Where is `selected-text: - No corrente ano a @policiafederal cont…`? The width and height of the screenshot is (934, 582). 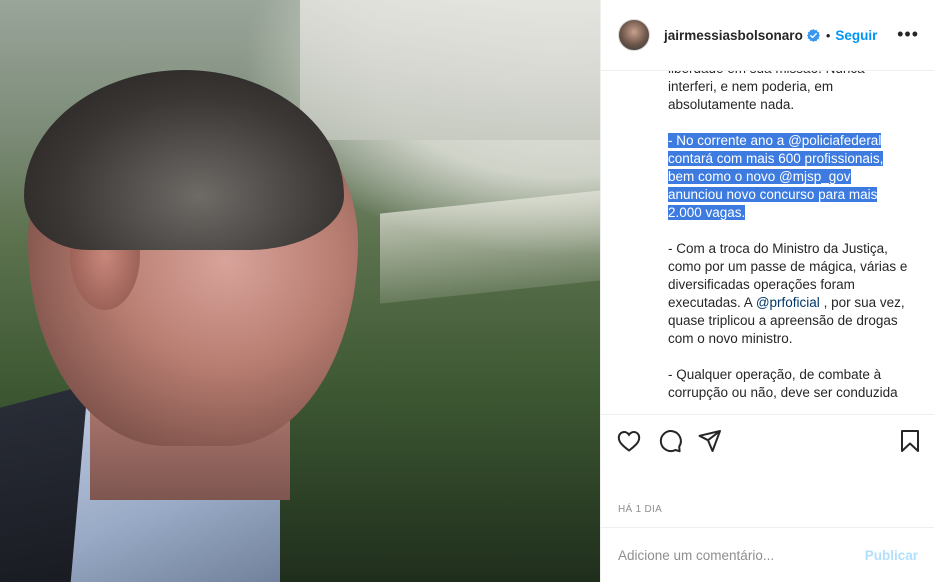 selected-text: - No corrente ano a @policiafederal cont… is located at coordinates (776, 176).